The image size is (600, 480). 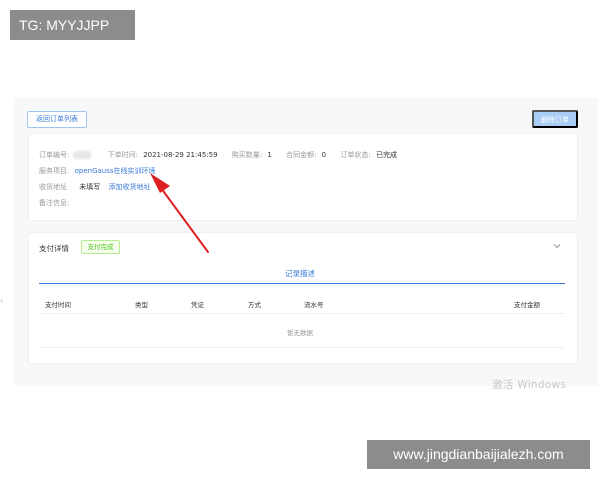 I want to click on service-label: 服务项目:, so click(x=54, y=171).